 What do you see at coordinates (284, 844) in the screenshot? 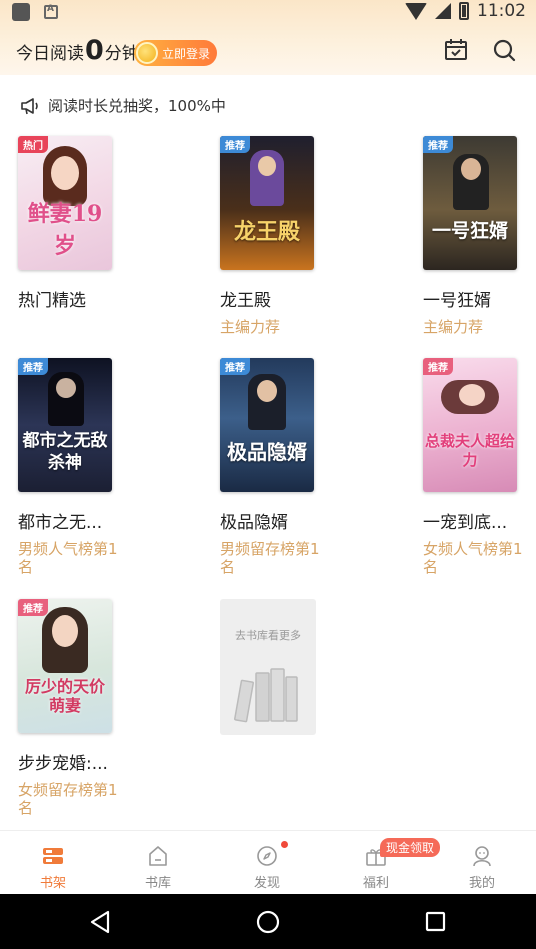
I see `notification-dot` at bounding box center [284, 844].